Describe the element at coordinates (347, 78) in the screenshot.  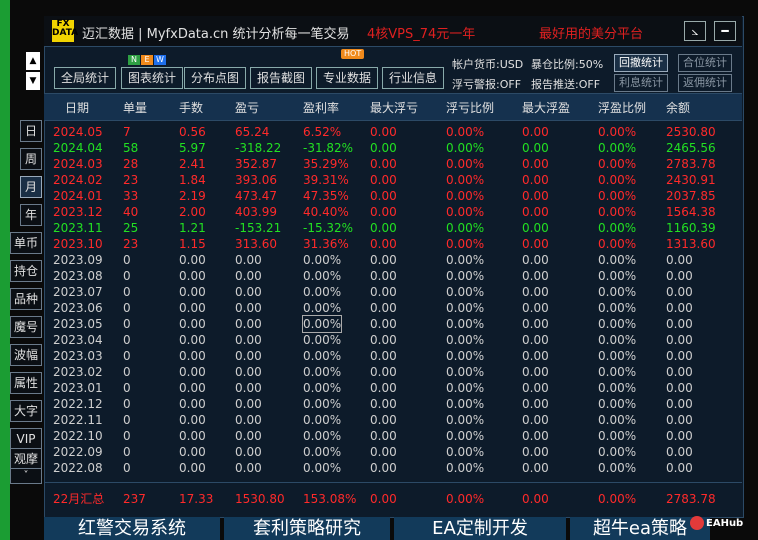
I see `pro-data-button: 专业数据` at that location.